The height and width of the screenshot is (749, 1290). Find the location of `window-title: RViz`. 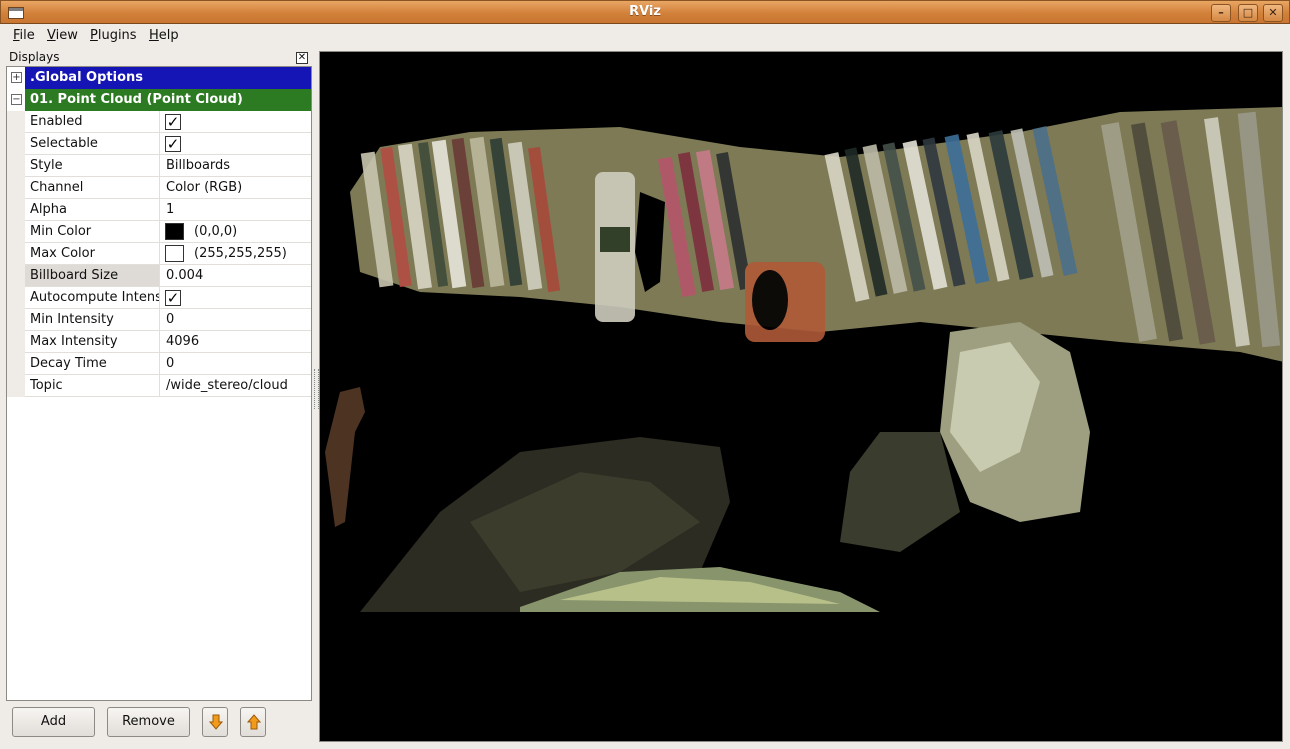

window-title: RViz is located at coordinates (645, 11).